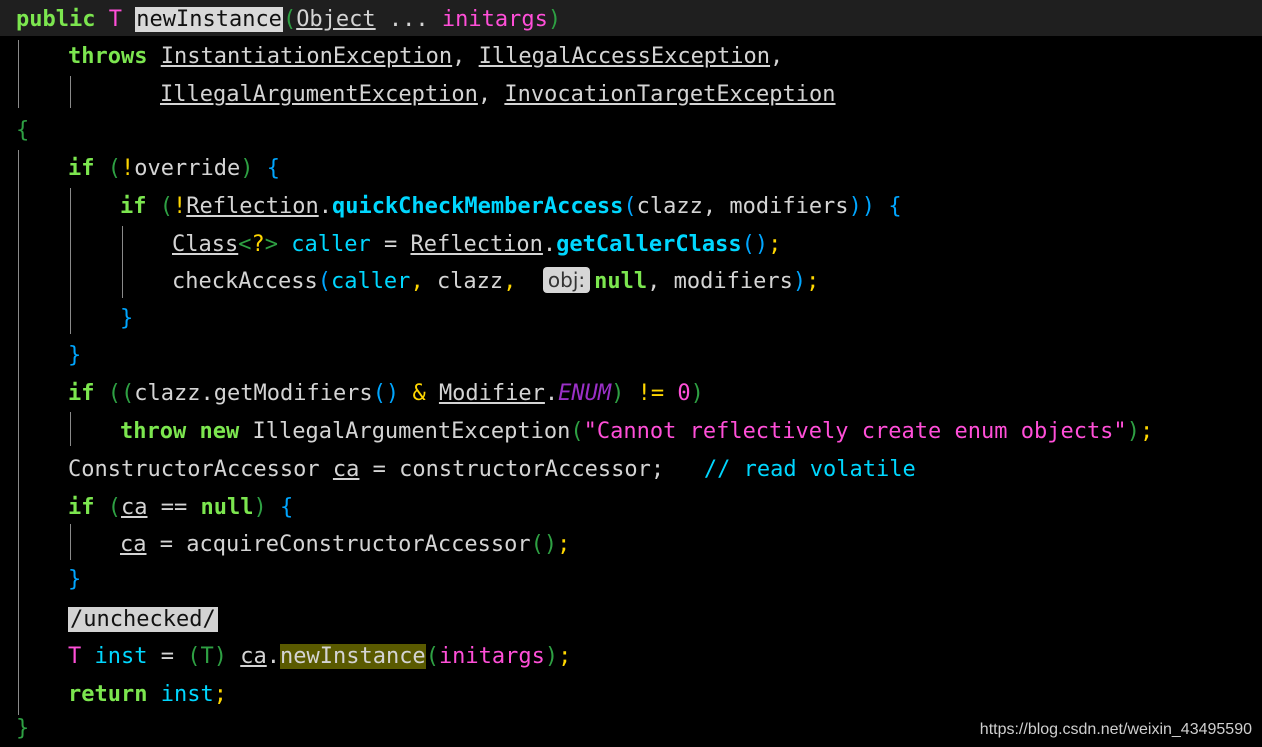 The height and width of the screenshot is (747, 1262). I want to click on keyword-throw: throw, so click(153, 431).